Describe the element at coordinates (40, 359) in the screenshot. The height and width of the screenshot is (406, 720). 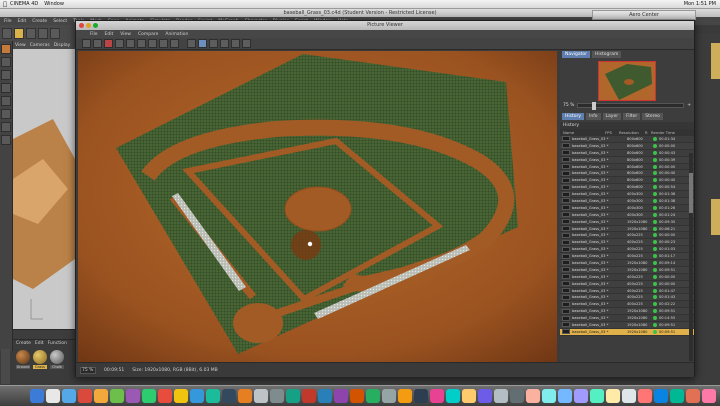
I see `material-grass: Grass` at that location.